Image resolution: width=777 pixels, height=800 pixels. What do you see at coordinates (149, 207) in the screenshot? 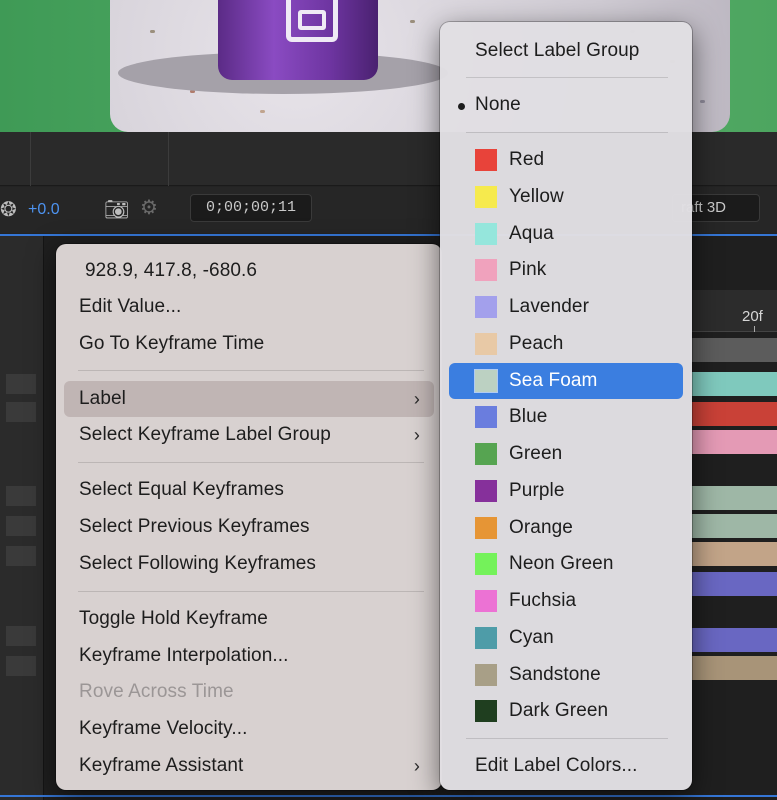
I see `snapshot-icon: ⚙` at bounding box center [149, 207].